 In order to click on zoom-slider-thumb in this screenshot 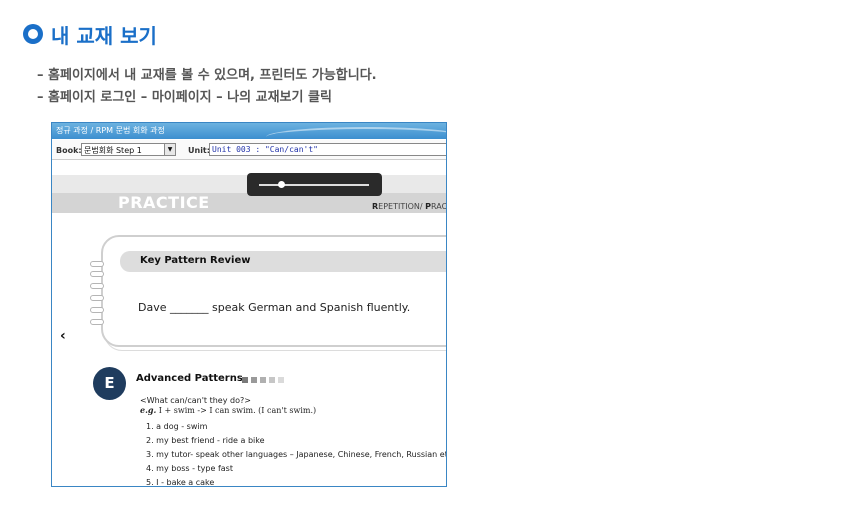, I will do `click(281, 184)`.